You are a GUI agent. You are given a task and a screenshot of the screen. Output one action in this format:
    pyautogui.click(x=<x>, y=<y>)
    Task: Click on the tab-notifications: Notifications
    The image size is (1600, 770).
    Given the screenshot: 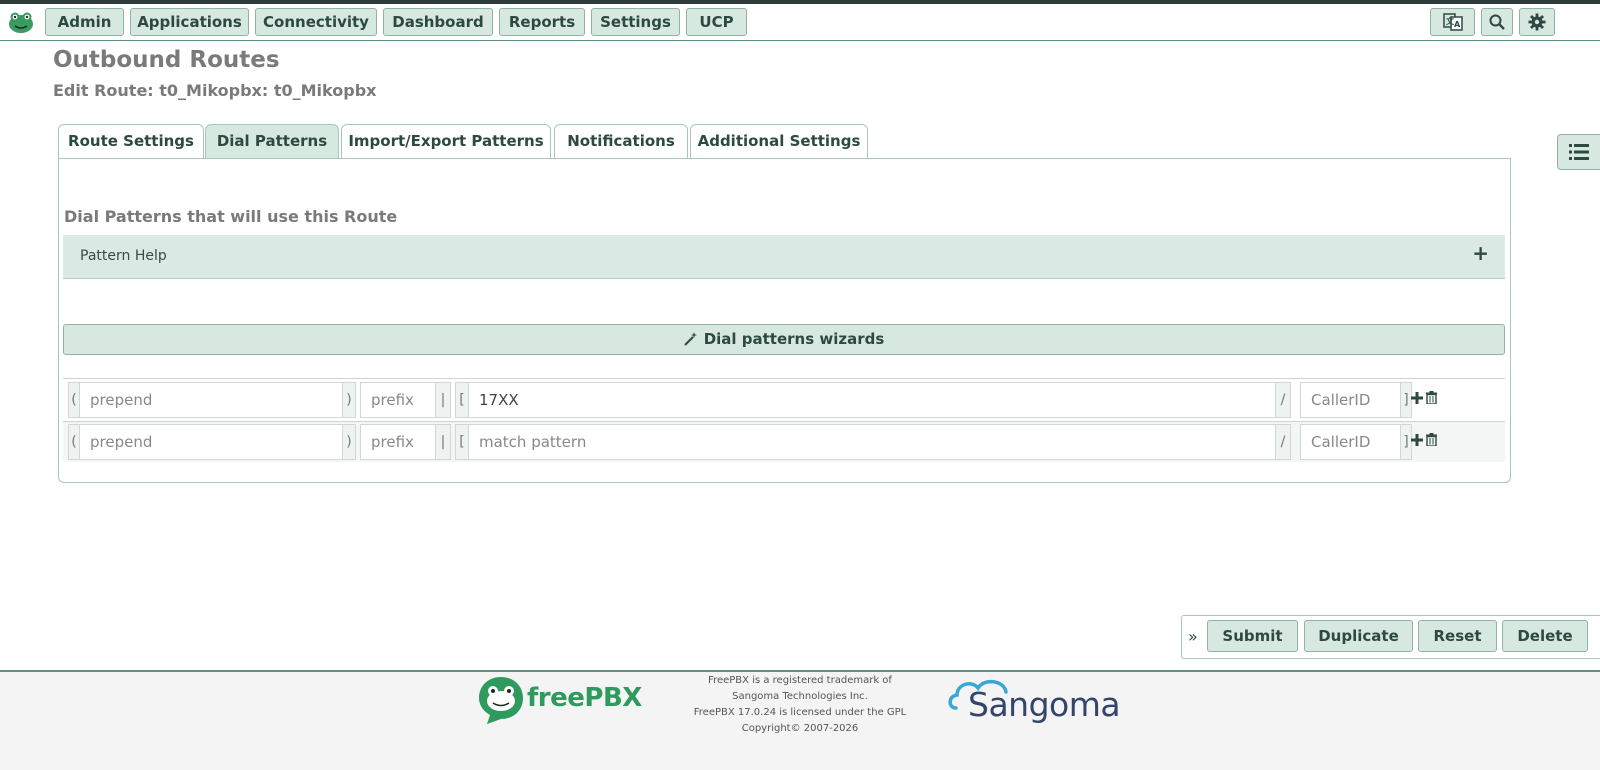 What is the action you would take?
    pyautogui.click(x=621, y=141)
    